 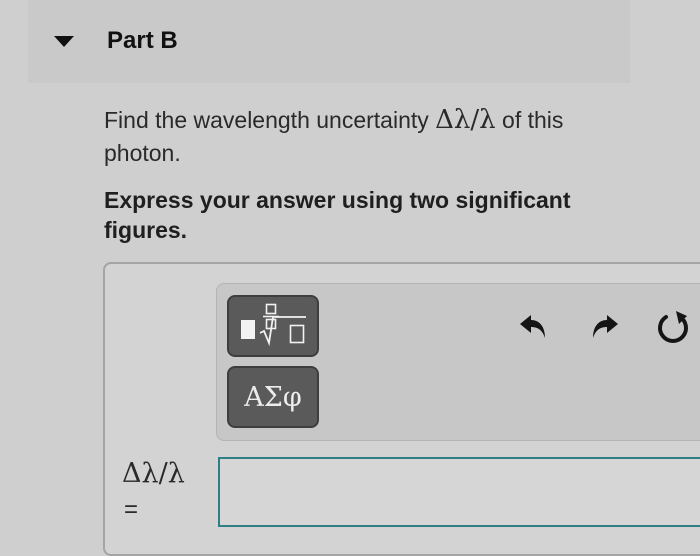 I want to click on symbols-button: ΑΣφ, so click(x=273, y=397).